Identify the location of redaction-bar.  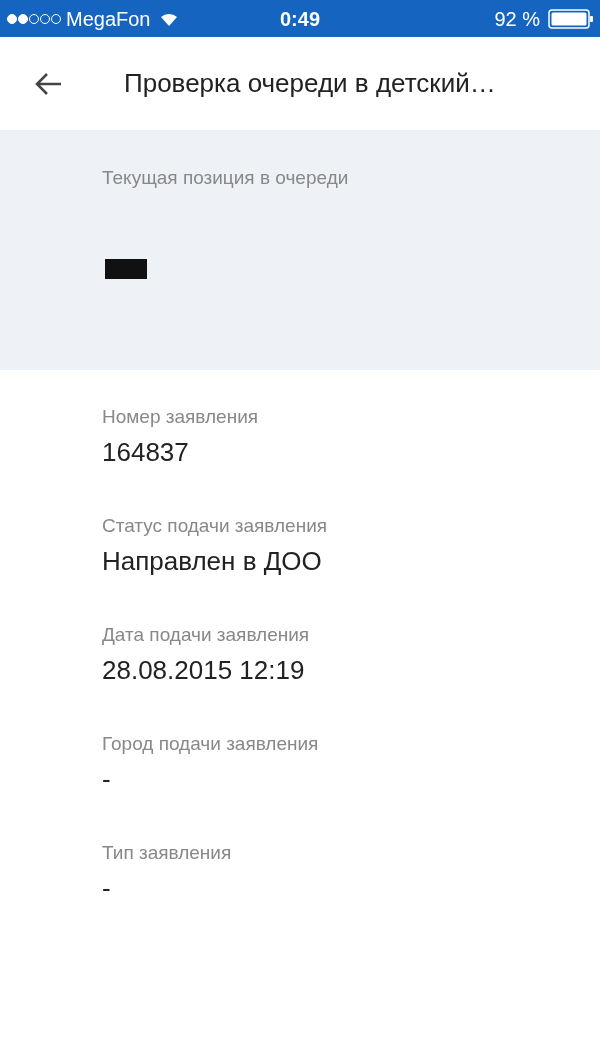
(126, 268).